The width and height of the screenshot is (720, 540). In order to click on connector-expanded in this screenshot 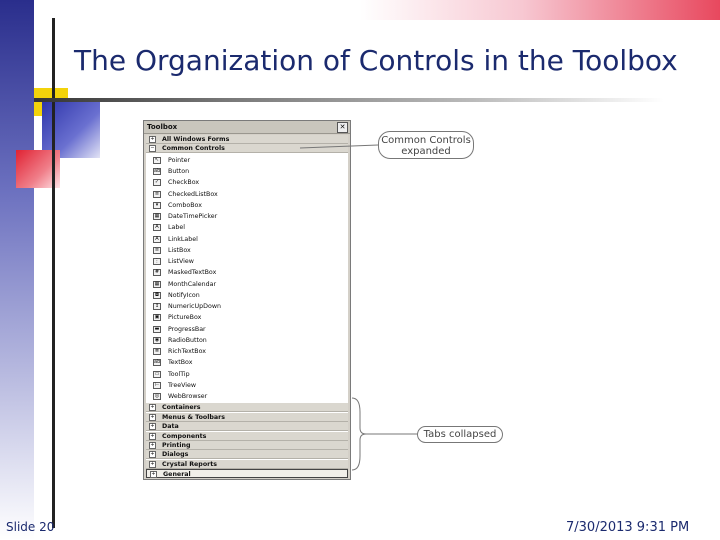, I will do `click(339, 146)`.